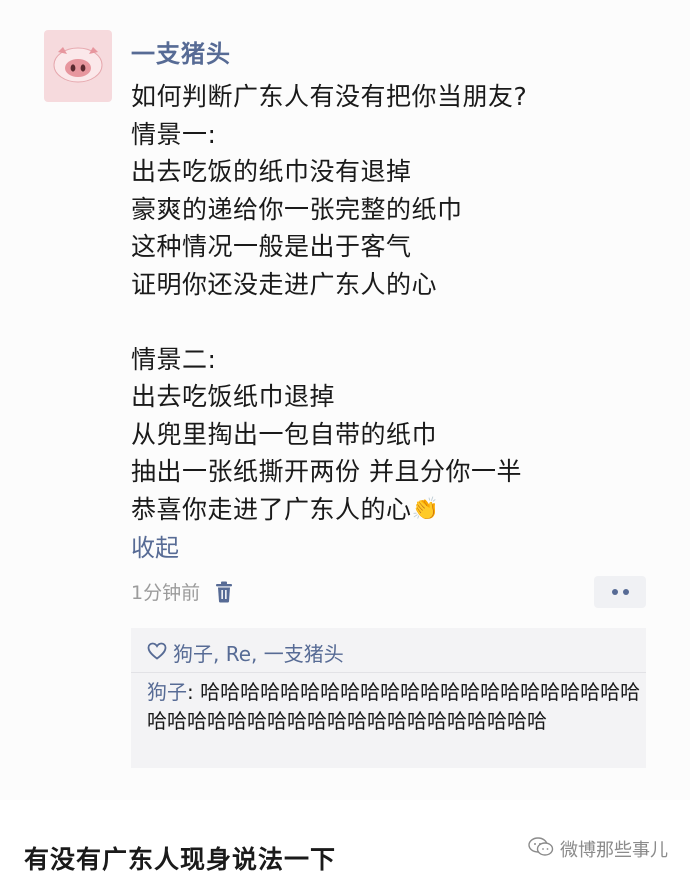  I want to click on caption-text: 有没有广东人现身说法一下, so click(180, 859).